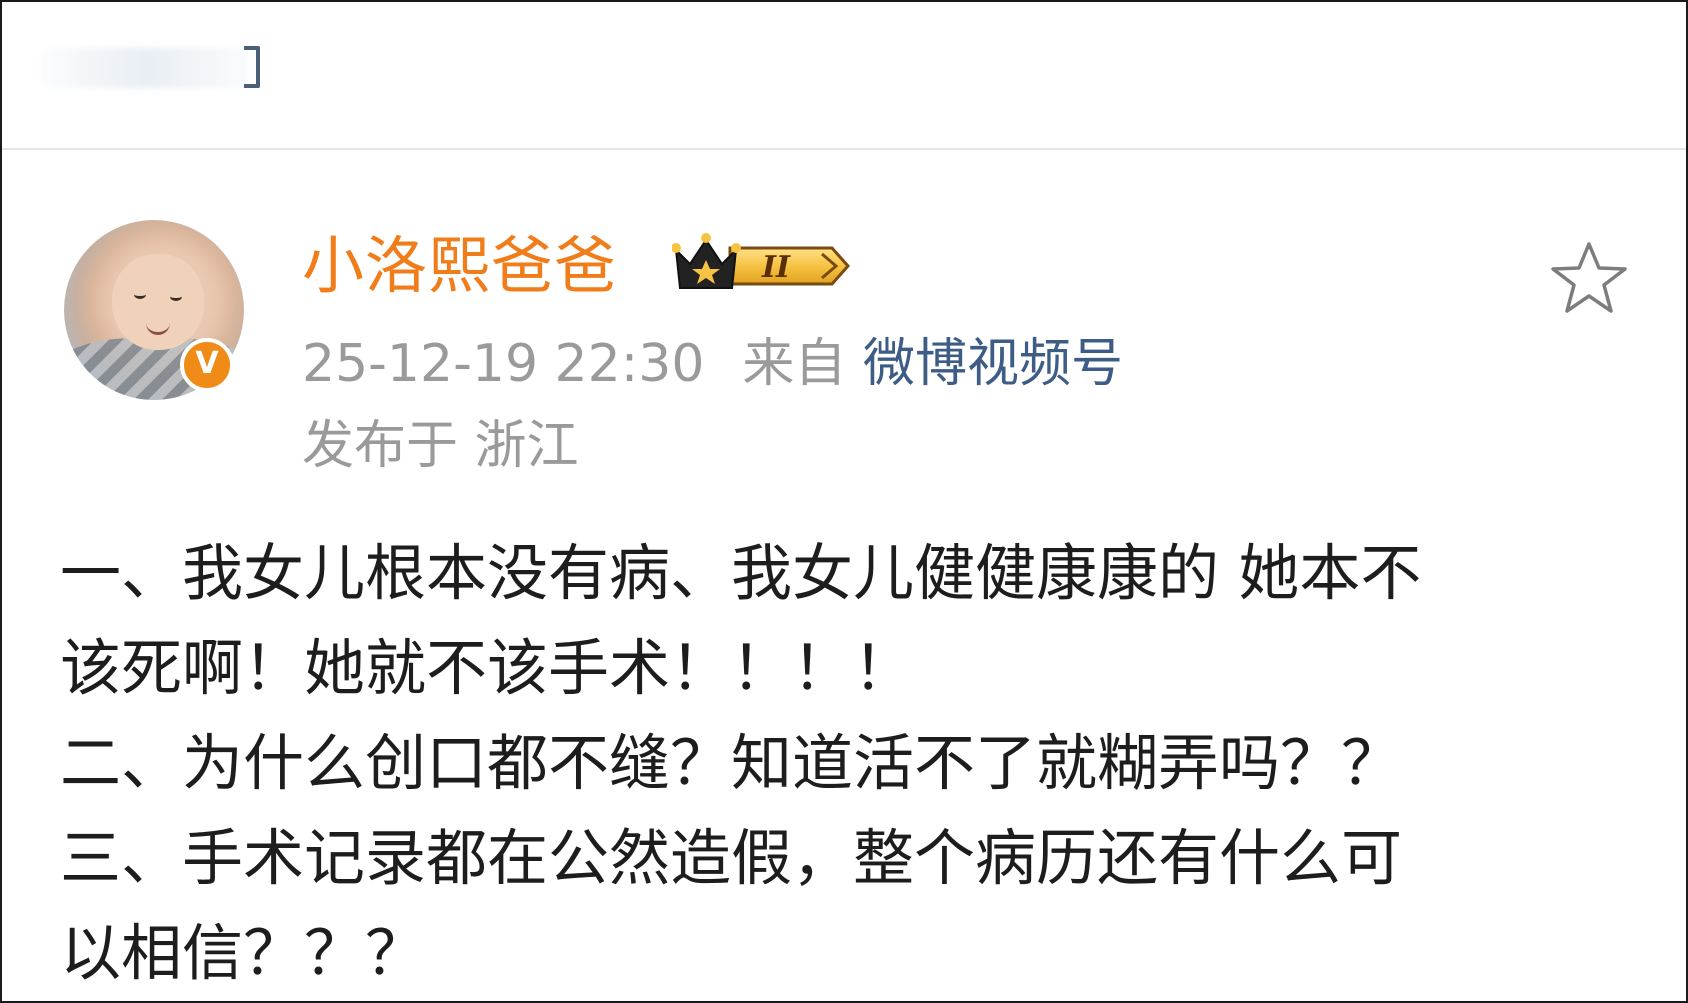 This screenshot has width=1688, height=1003. What do you see at coordinates (676, 248) in the screenshot?
I see `crown-jewel-left` at bounding box center [676, 248].